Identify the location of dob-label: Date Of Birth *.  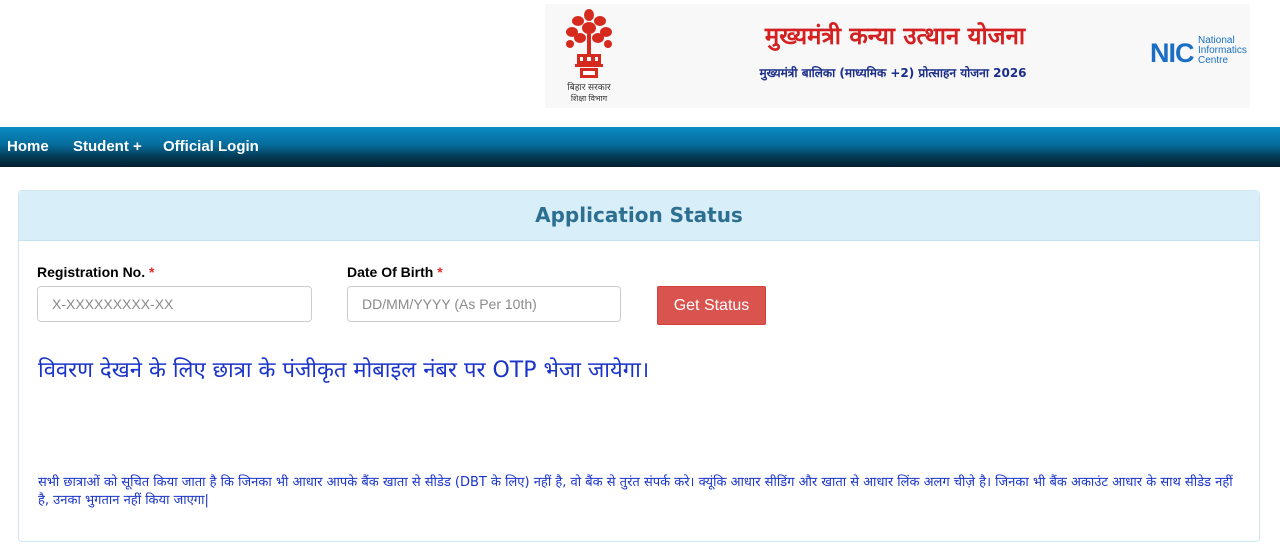
(395, 272).